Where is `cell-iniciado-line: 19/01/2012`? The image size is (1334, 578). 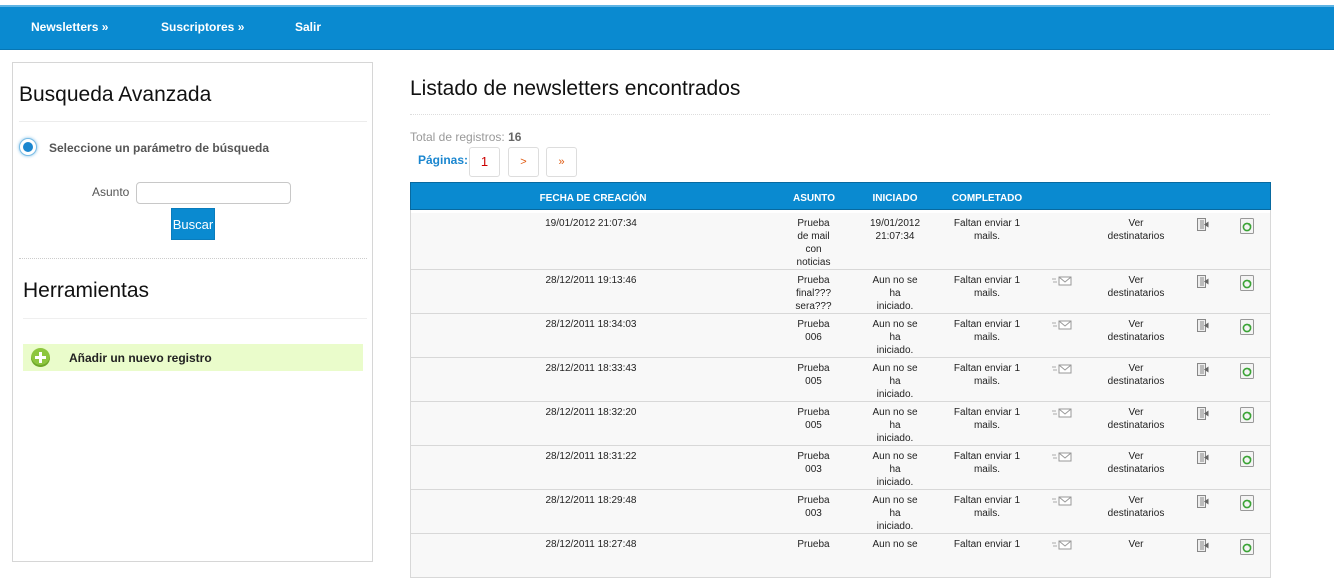
cell-iniciado-line: 19/01/2012 is located at coordinates (895, 223).